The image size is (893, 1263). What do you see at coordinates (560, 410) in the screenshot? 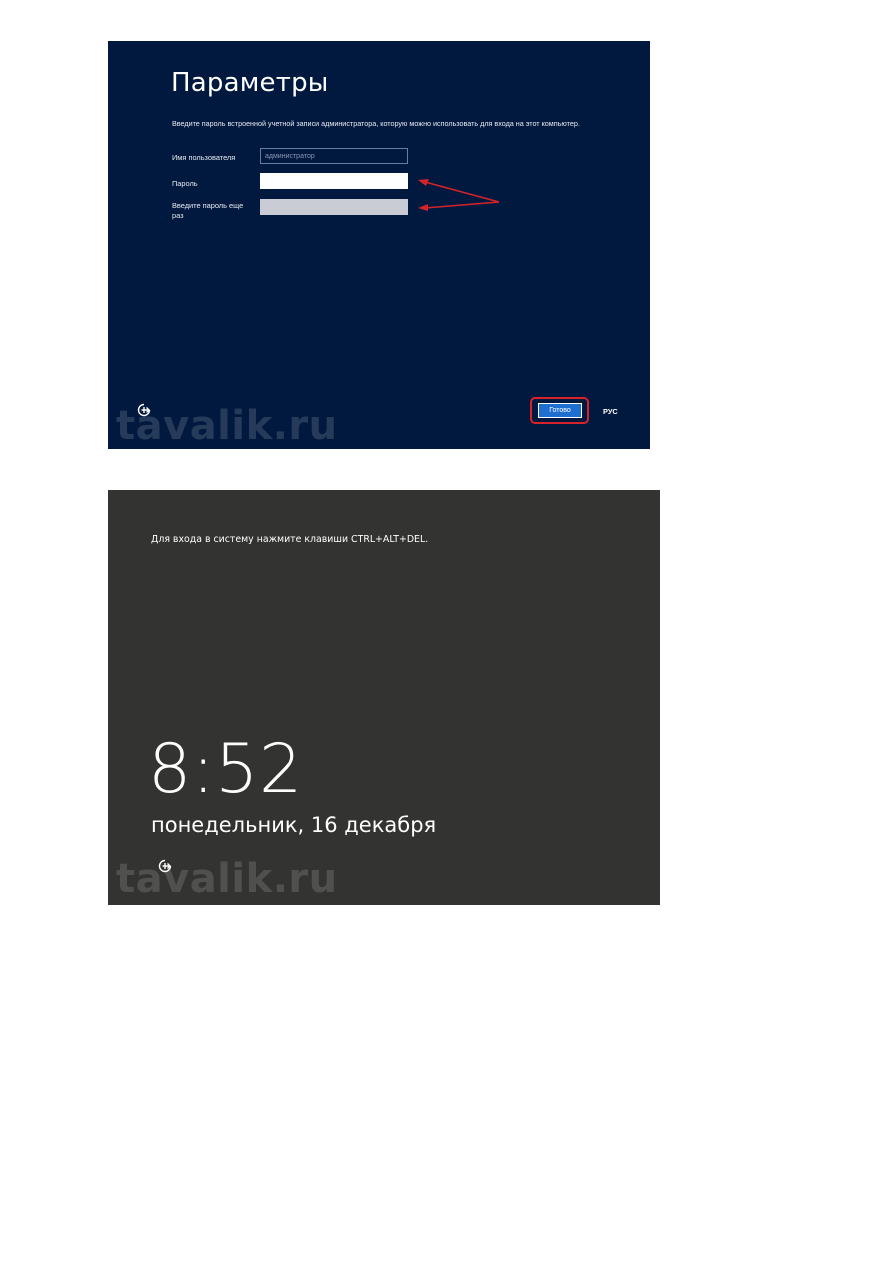
I see `done-button: Готово` at bounding box center [560, 410].